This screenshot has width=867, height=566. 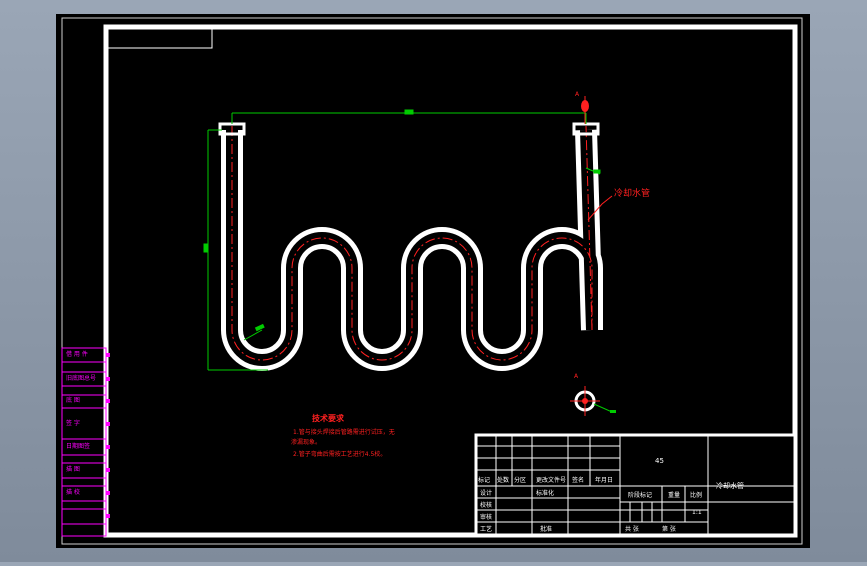 I want to click on height-dimension-text, so click(x=206, y=248).